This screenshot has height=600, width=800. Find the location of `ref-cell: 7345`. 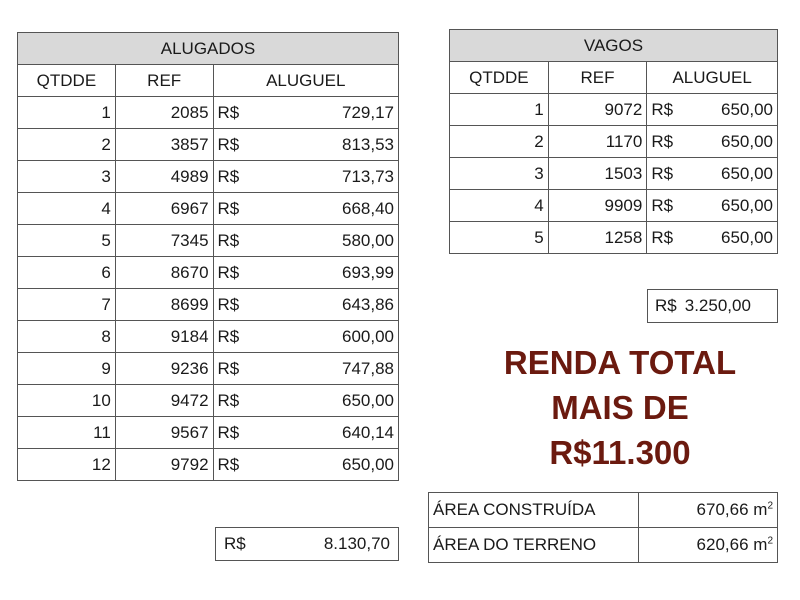

ref-cell: 7345 is located at coordinates (164, 240).